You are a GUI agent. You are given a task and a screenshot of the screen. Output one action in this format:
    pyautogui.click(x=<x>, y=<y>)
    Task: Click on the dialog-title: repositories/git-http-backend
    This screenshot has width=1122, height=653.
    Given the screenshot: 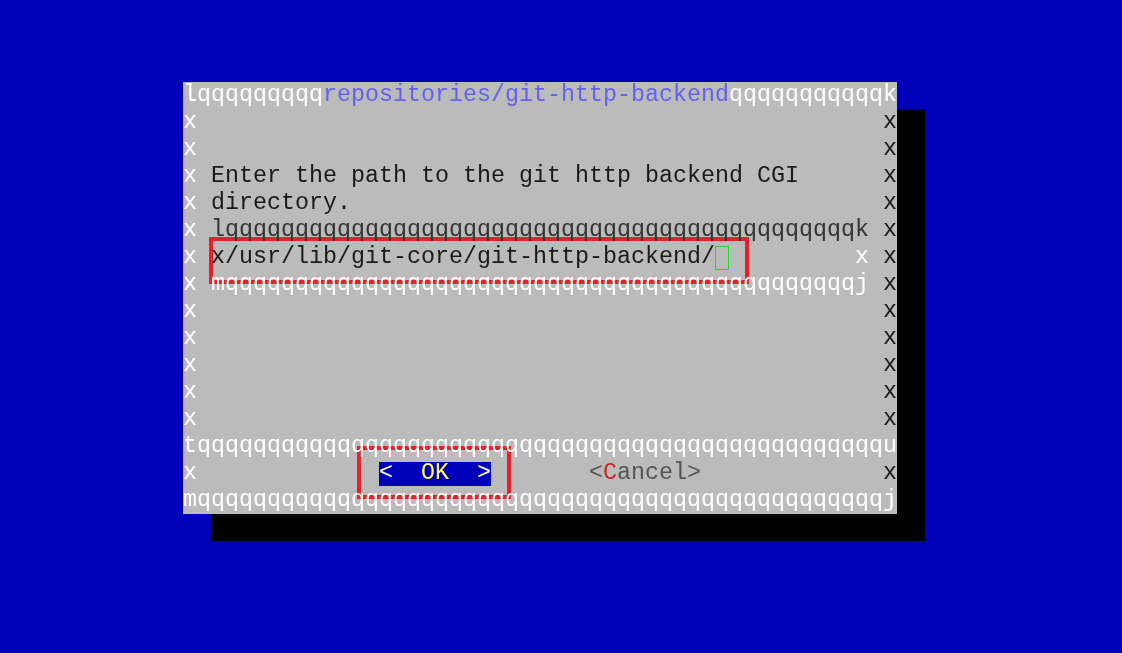 What is the action you would take?
    pyautogui.click(x=526, y=95)
    